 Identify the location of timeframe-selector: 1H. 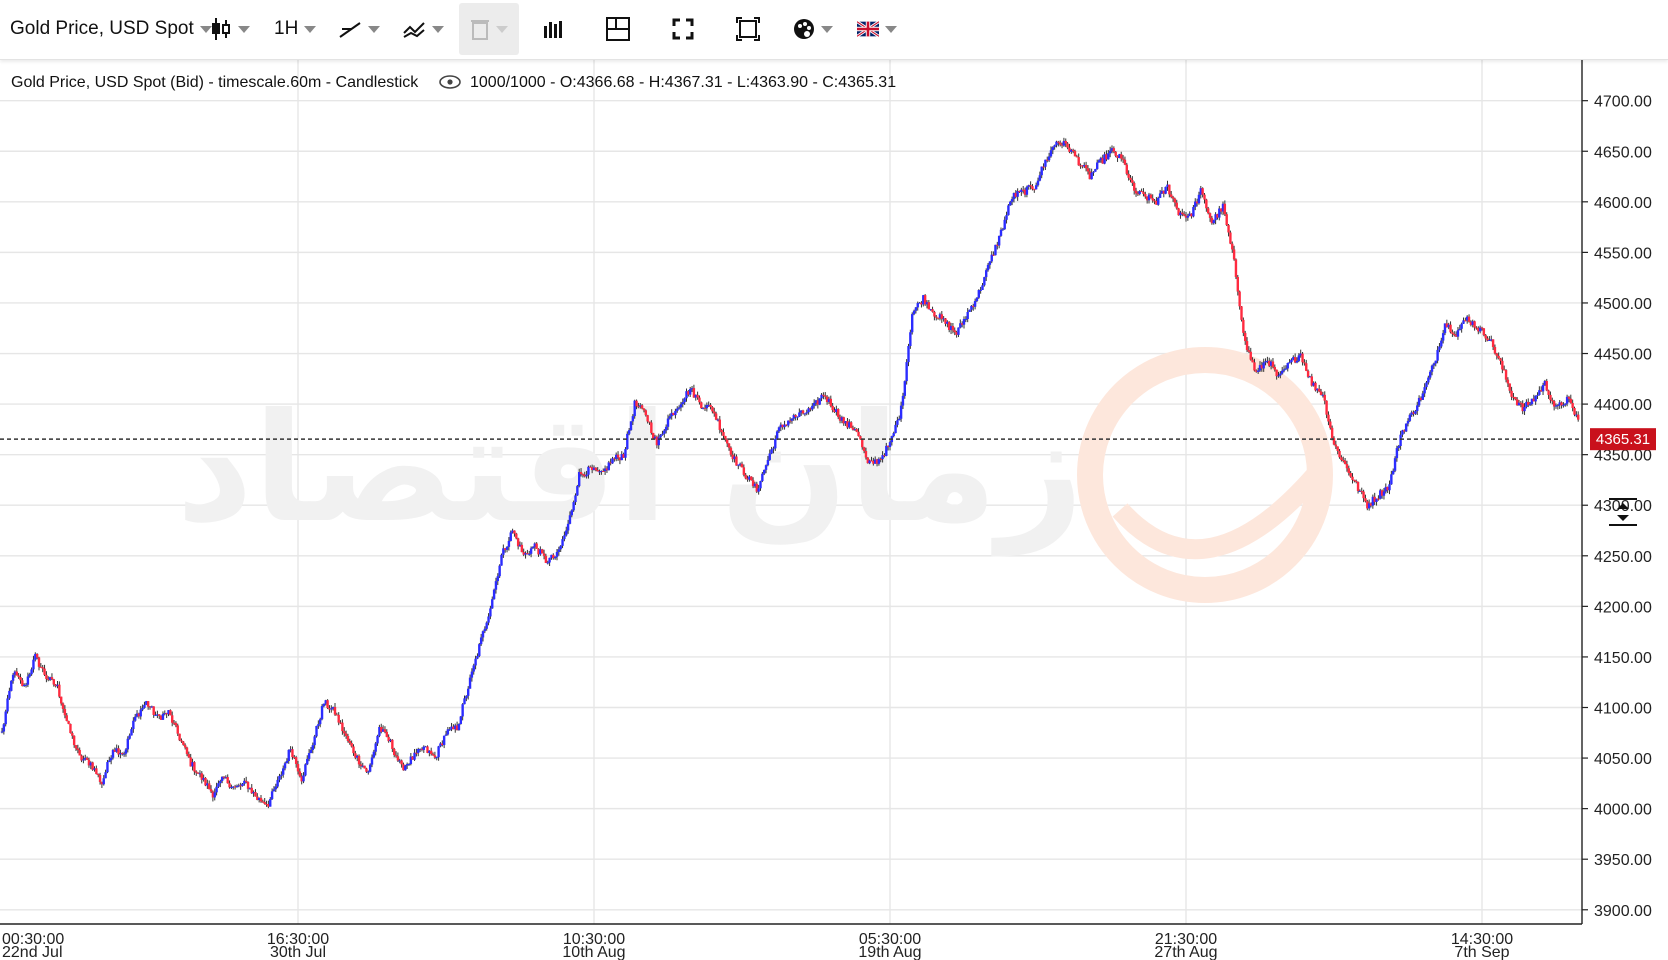
(295, 29).